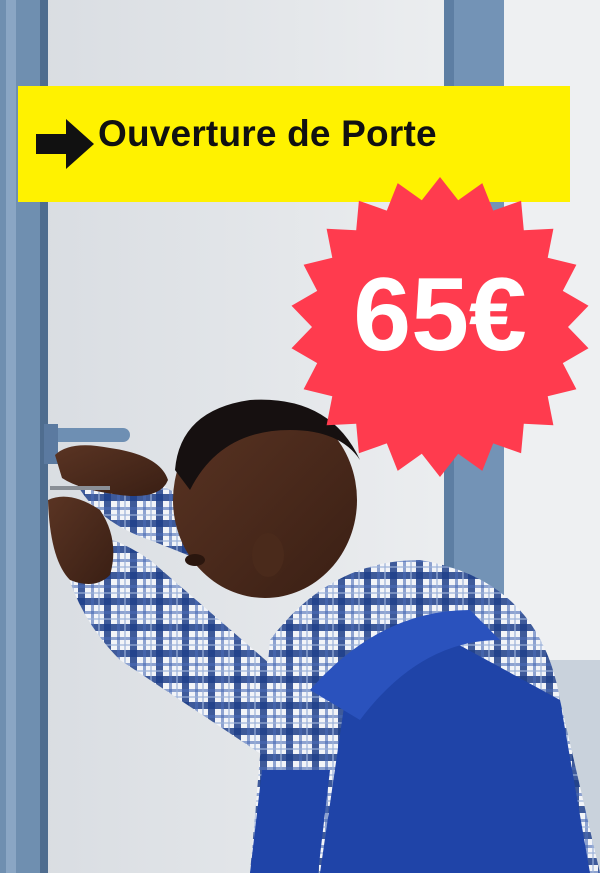  What do you see at coordinates (65, 144) in the screenshot?
I see `right-arrow-icon` at bounding box center [65, 144].